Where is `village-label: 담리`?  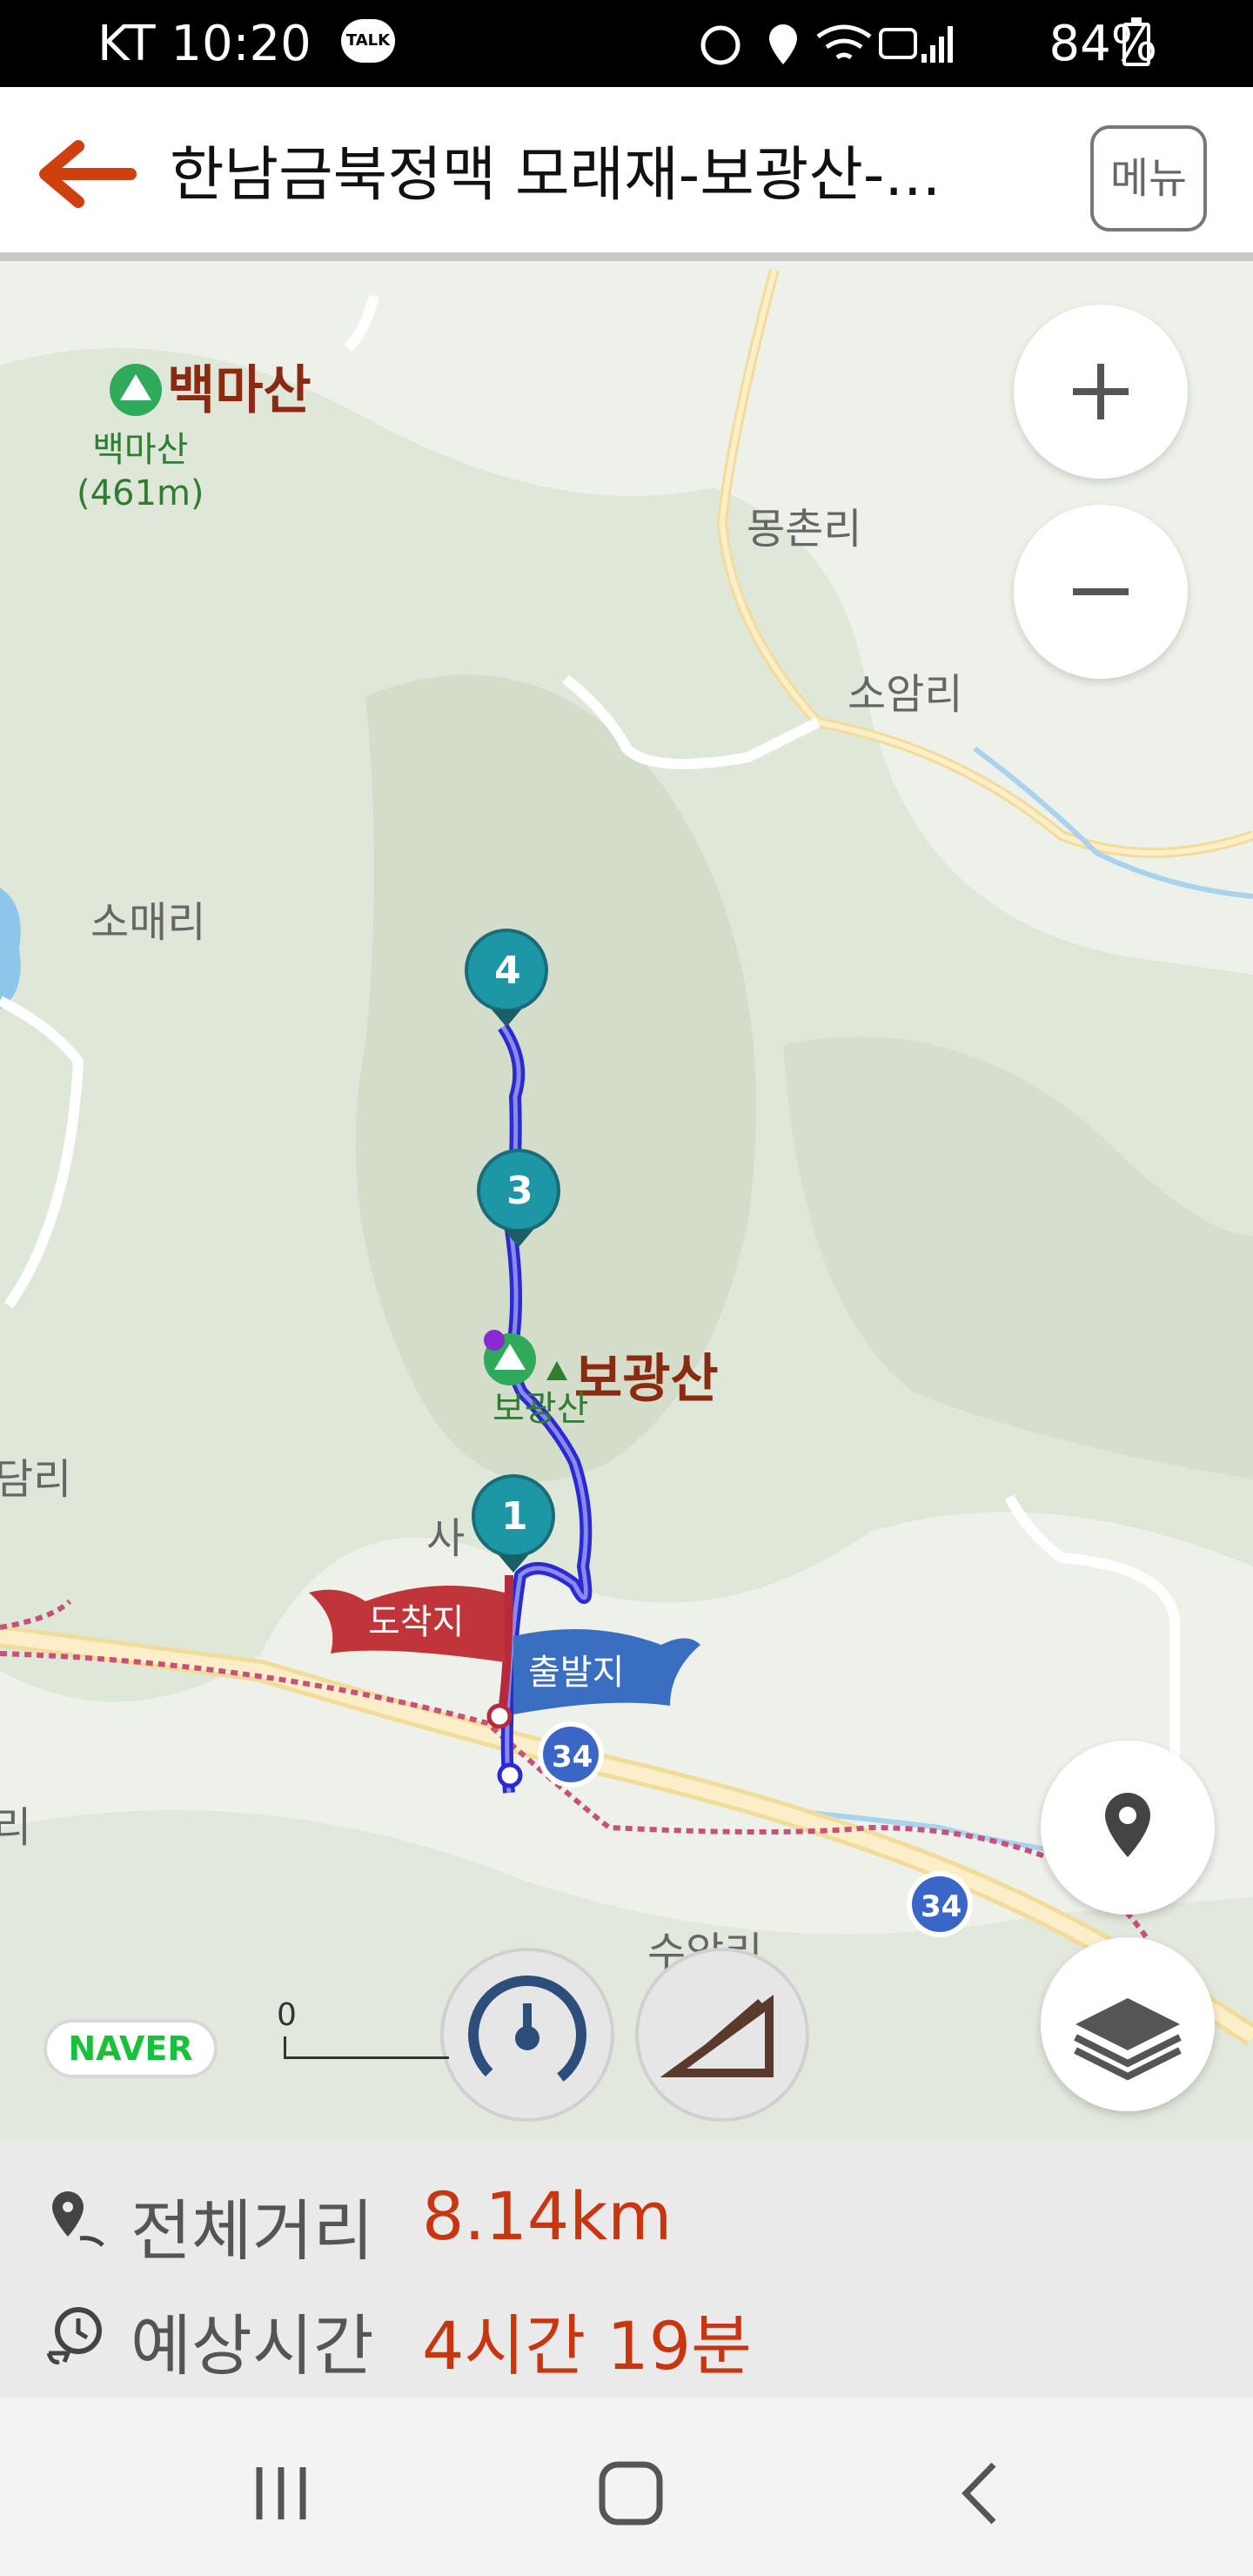 village-label: 담리 is located at coordinates (36, 1479).